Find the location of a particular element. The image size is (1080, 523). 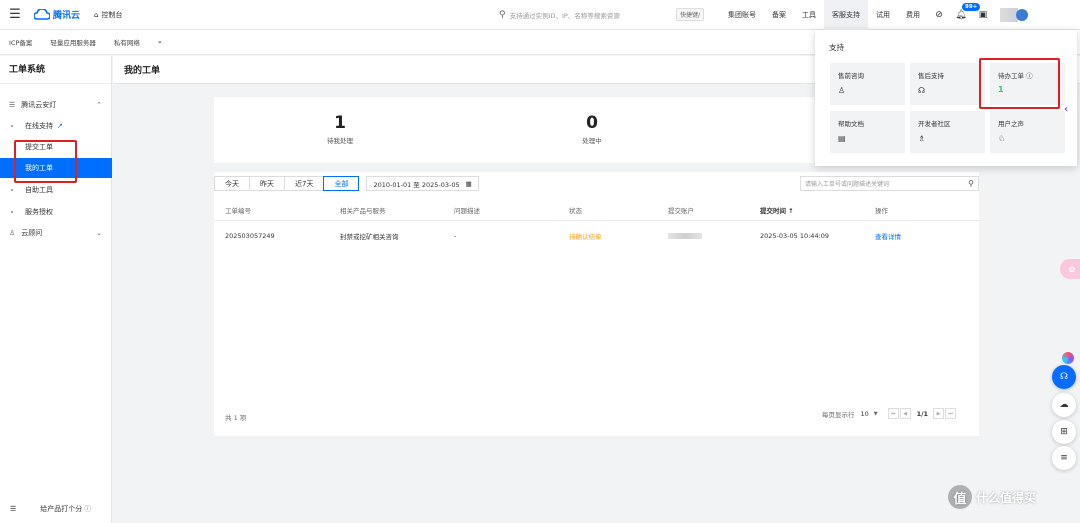

sidebar-item-online-support: 在线支持 ↗ is located at coordinates (56, 126).